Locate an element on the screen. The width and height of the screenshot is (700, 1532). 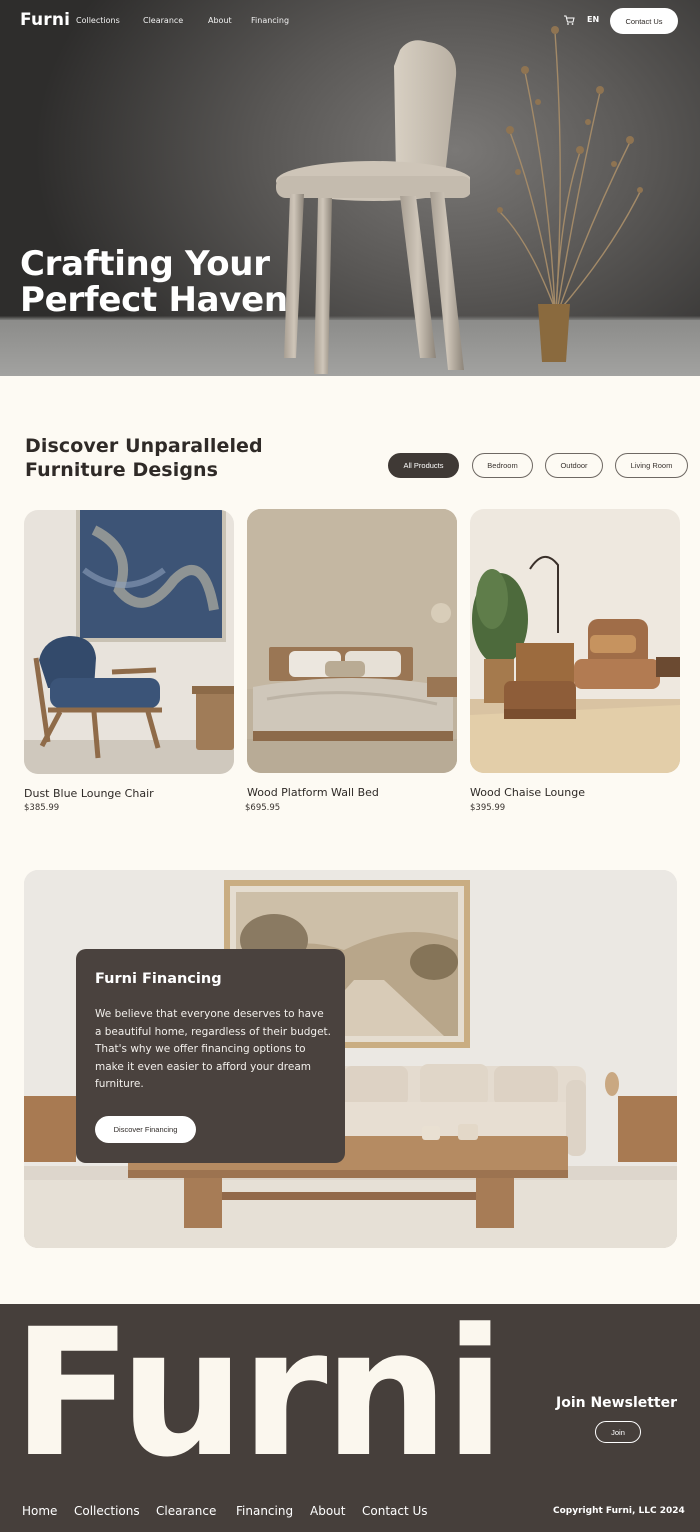
products-section-title: Discover Unparalleled Furniture Designs is located at coordinates (144, 458).